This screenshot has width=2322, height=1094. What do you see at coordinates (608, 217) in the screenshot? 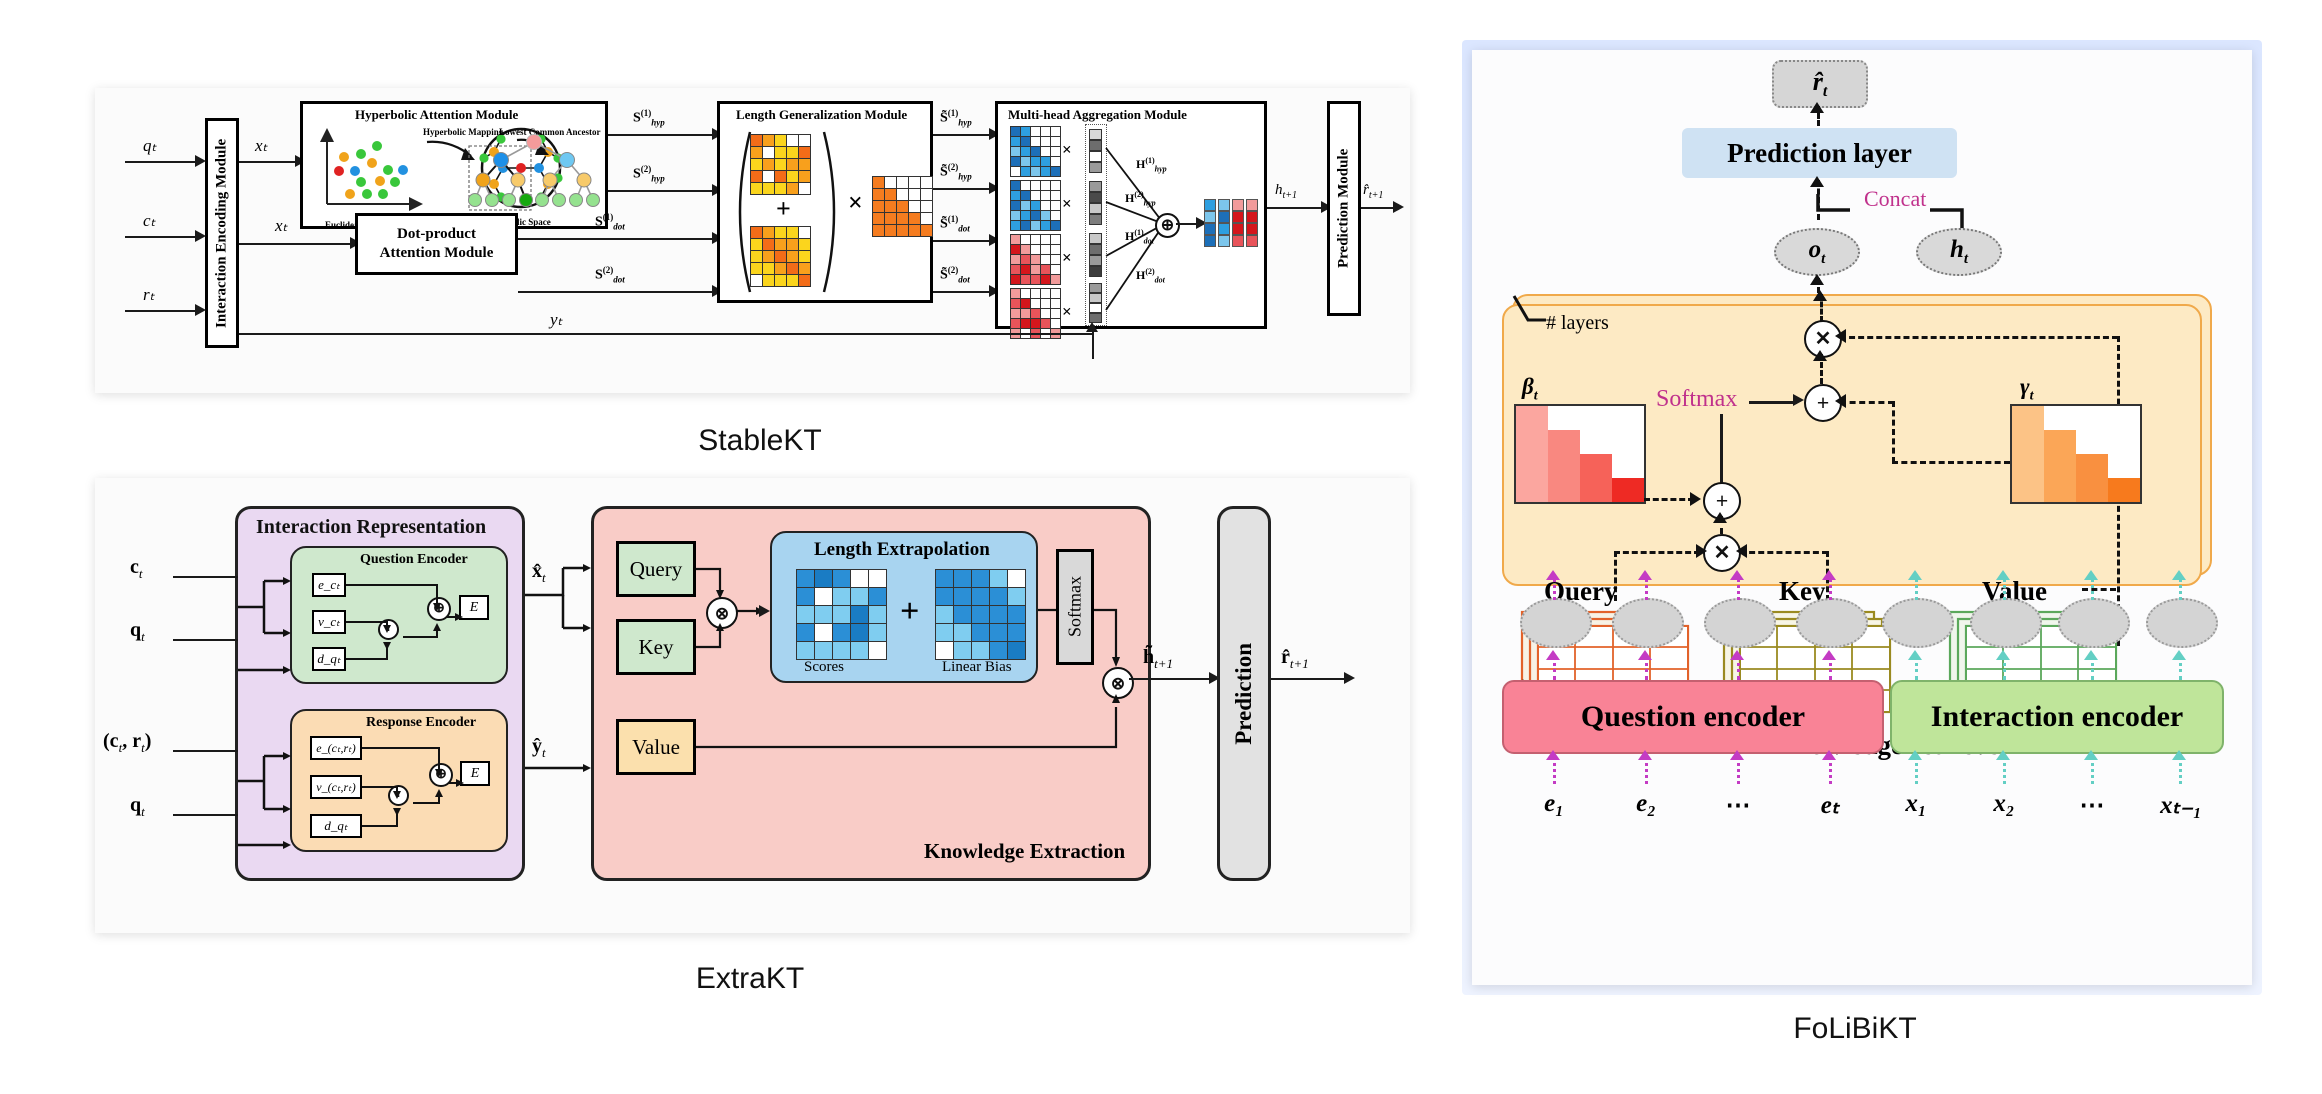
I see `s-dot1-sup: (1)` at bounding box center [608, 217].